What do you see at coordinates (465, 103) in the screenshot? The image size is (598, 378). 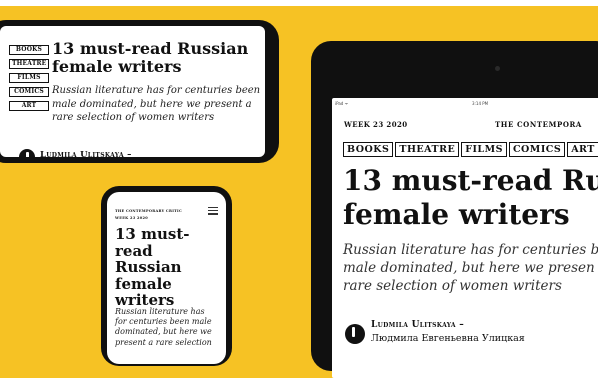 I see `status-bar: iPad ᯤ 3:14 PM` at bounding box center [465, 103].